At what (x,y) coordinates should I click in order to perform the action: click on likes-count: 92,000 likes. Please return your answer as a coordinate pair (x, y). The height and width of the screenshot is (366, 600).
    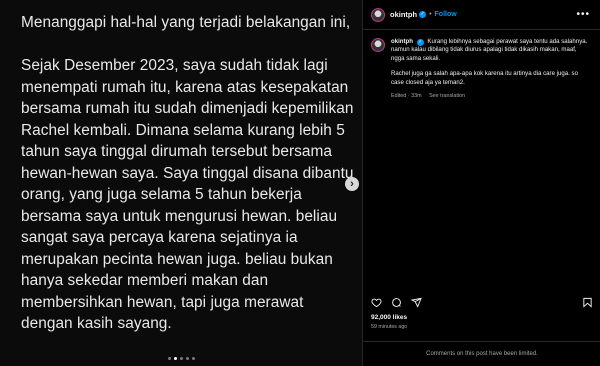
    Looking at the image, I should click on (389, 317).